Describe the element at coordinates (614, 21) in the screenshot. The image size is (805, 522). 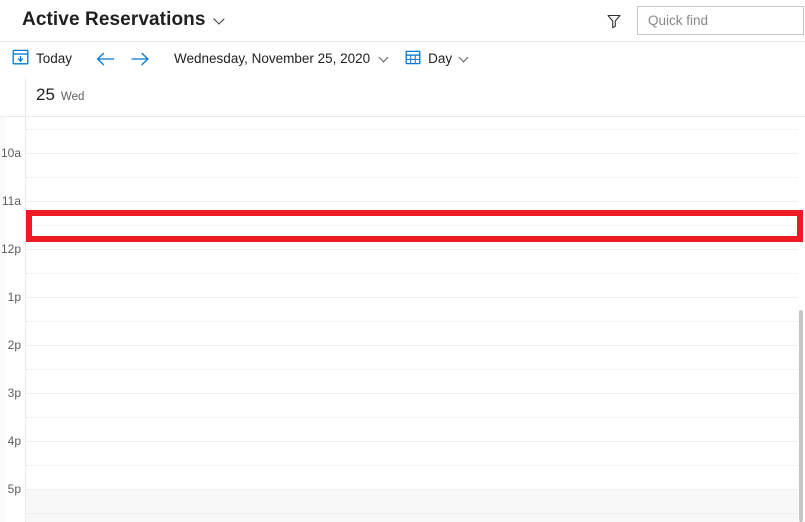
I see `filter-funnel-icon` at that location.